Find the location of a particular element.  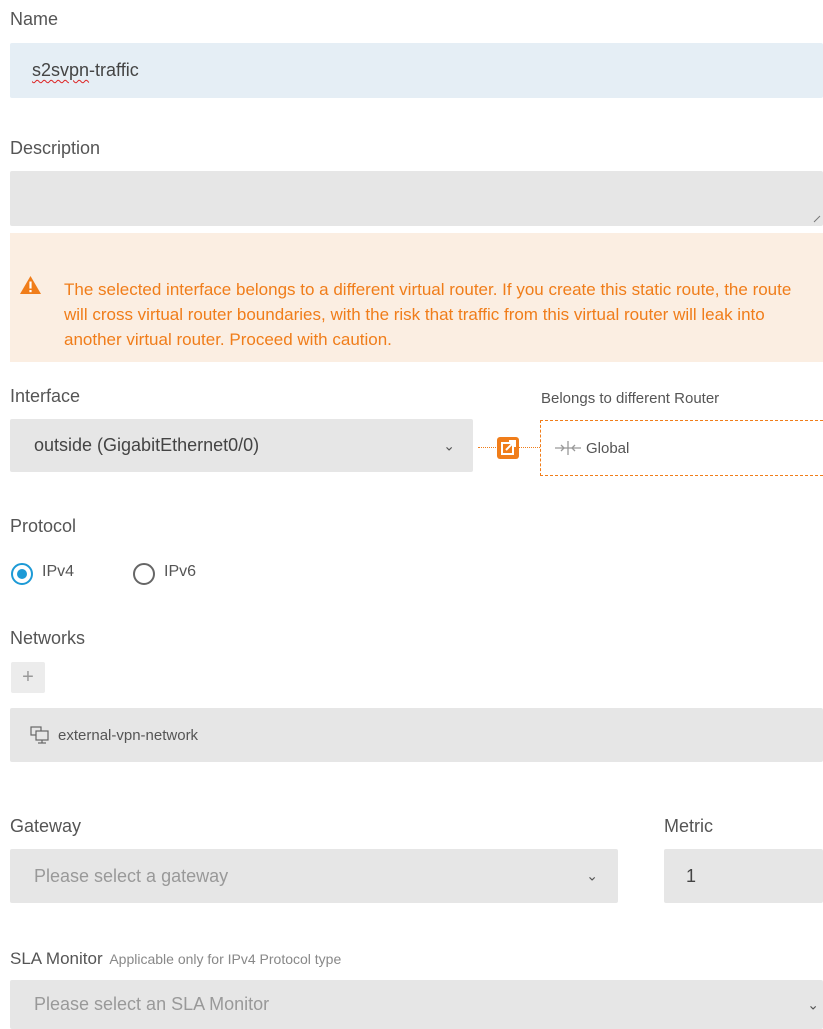

router-box: Global is located at coordinates (681, 448).